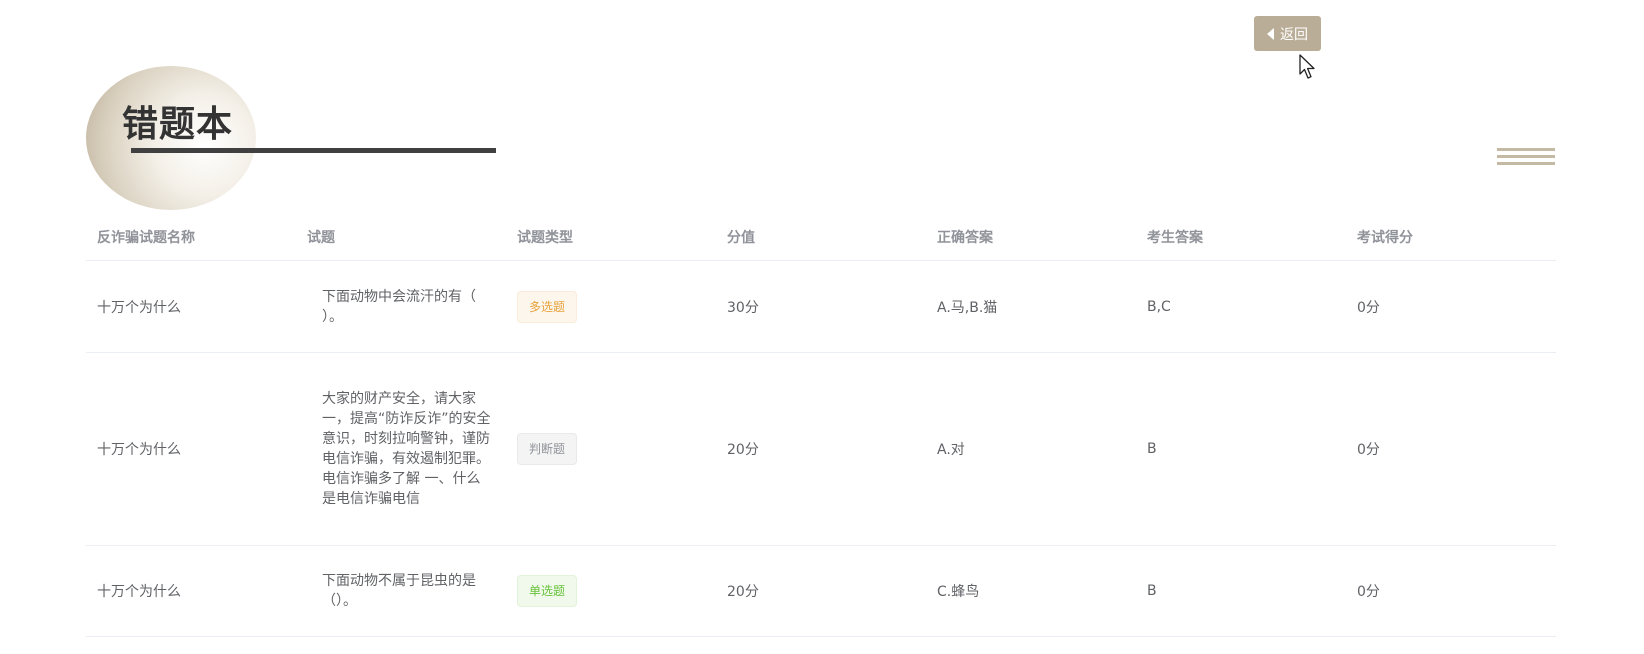 This screenshot has width=1644, height=654. What do you see at coordinates (821, 591) in the screenshot?
I see `table-row: 十万个为什么 下面动物不属于昆虫的是（）。 单选题 20分 C.蜂鸟 B 0分` at bounding box center [821, 591].